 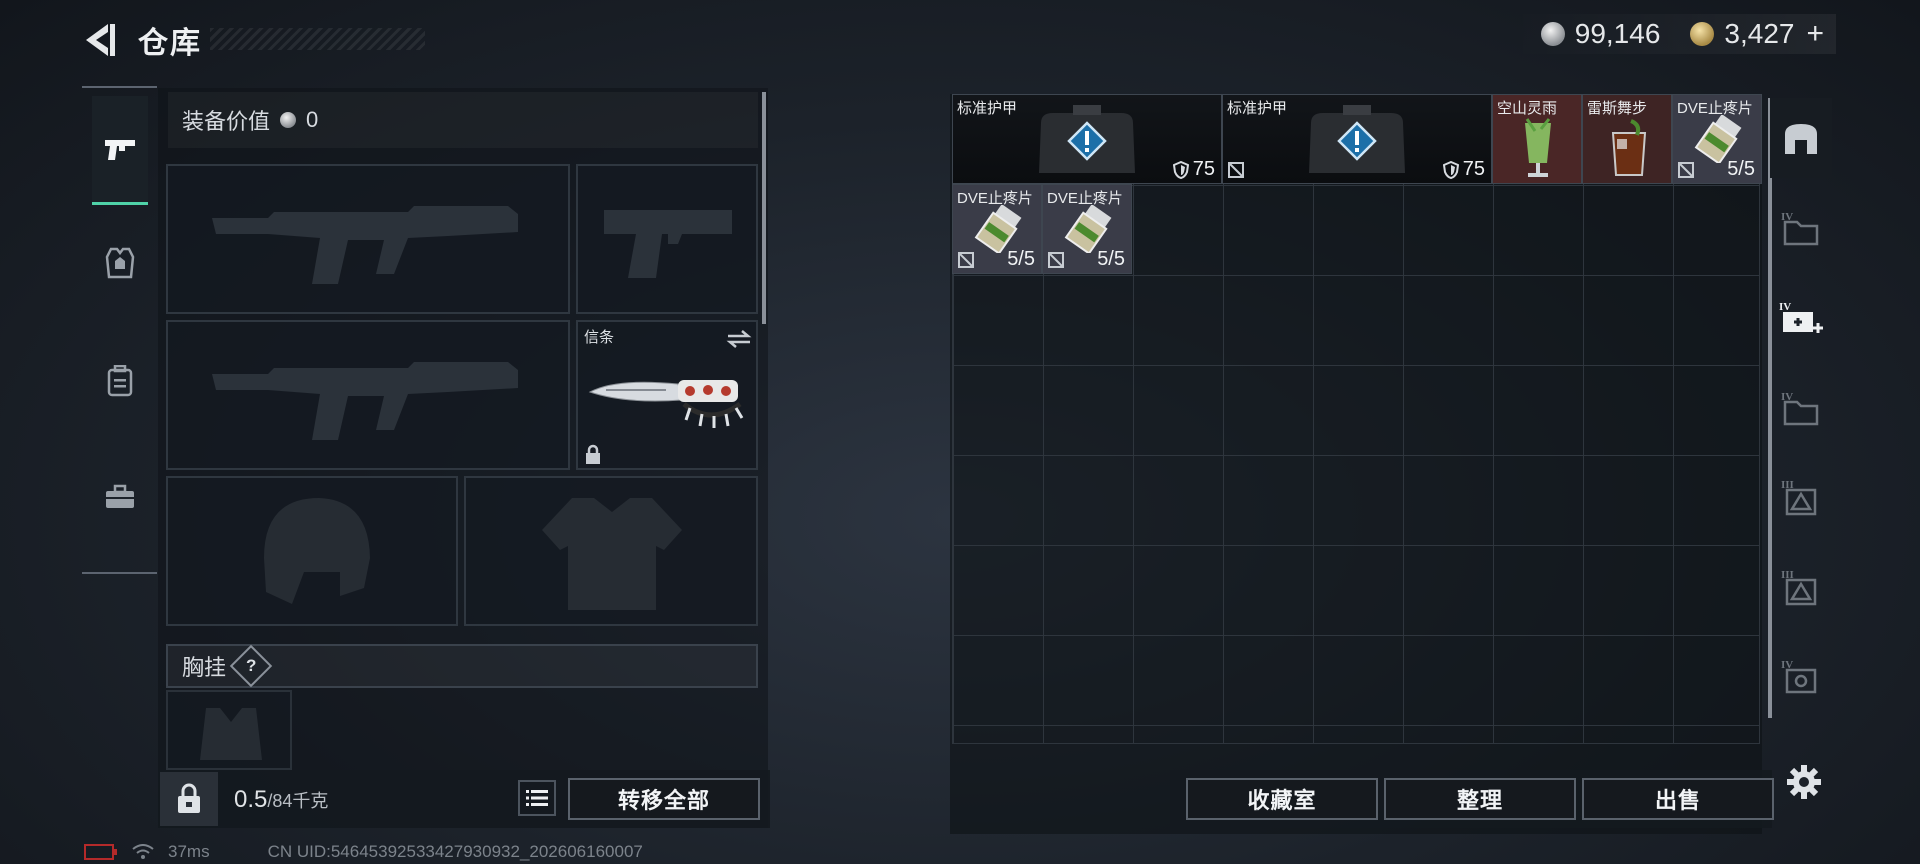 I want to click on item-name: 空山灵雨, so click(x=1527, y=108).